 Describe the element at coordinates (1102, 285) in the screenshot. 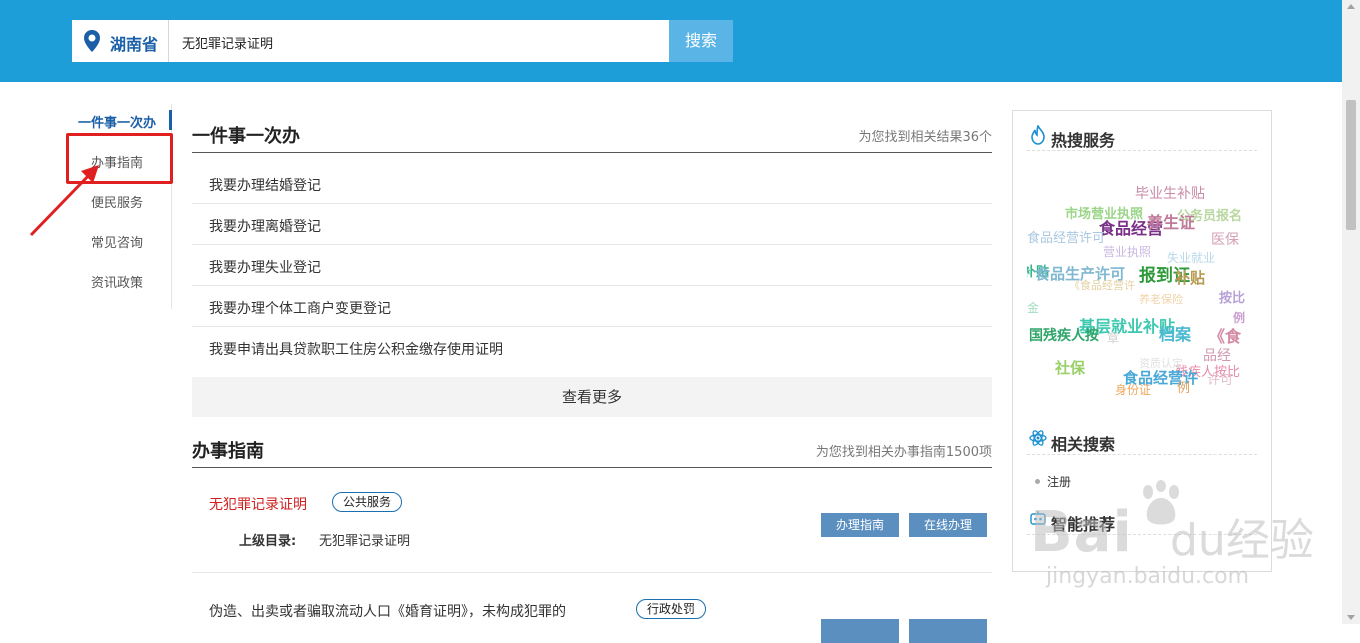

I see `hot-search-tag: 《食品经营许` at that location.